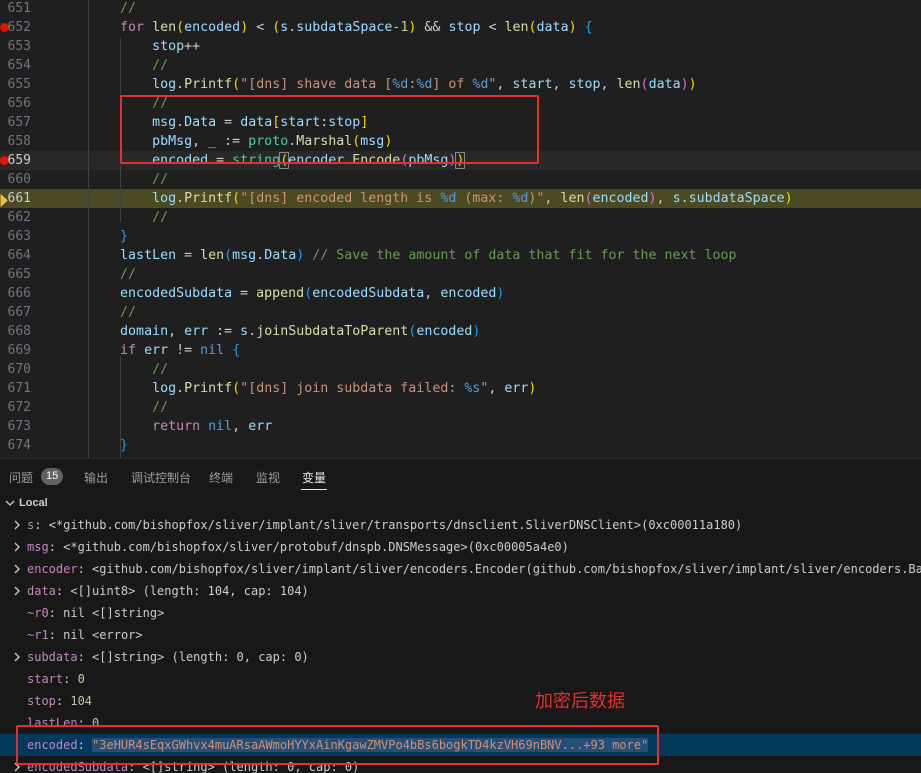  I want to click on code-token: "[dns] encoded length is, so click(340, 198).